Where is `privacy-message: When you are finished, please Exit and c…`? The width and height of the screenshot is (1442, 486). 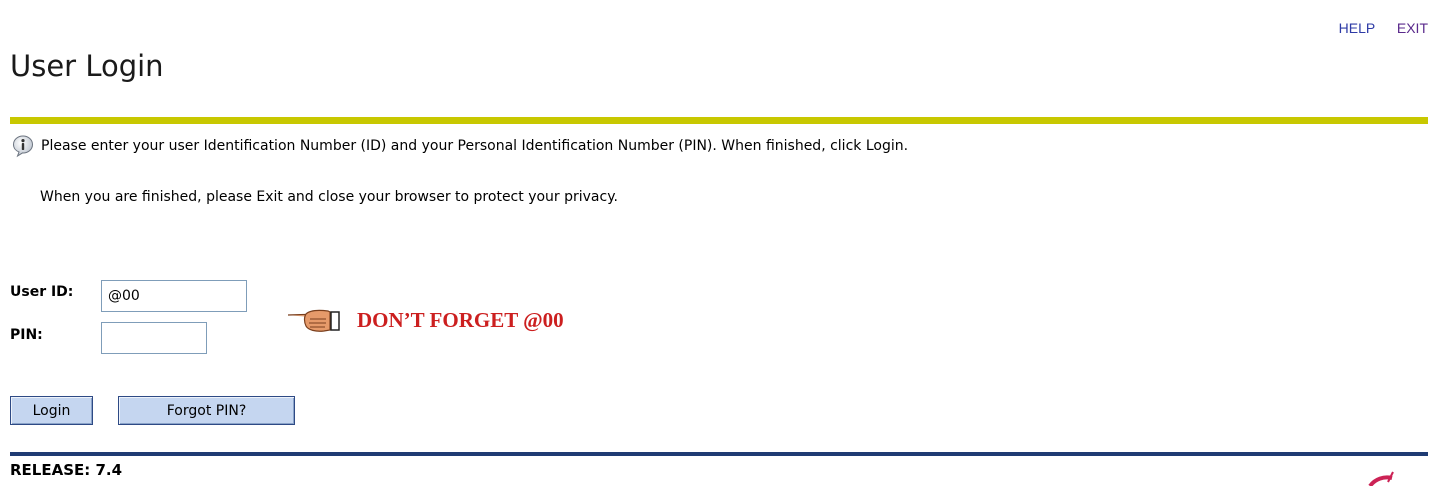
privacy-message: When you are finished, please Exit and c… is located at coordinates (329, 197).